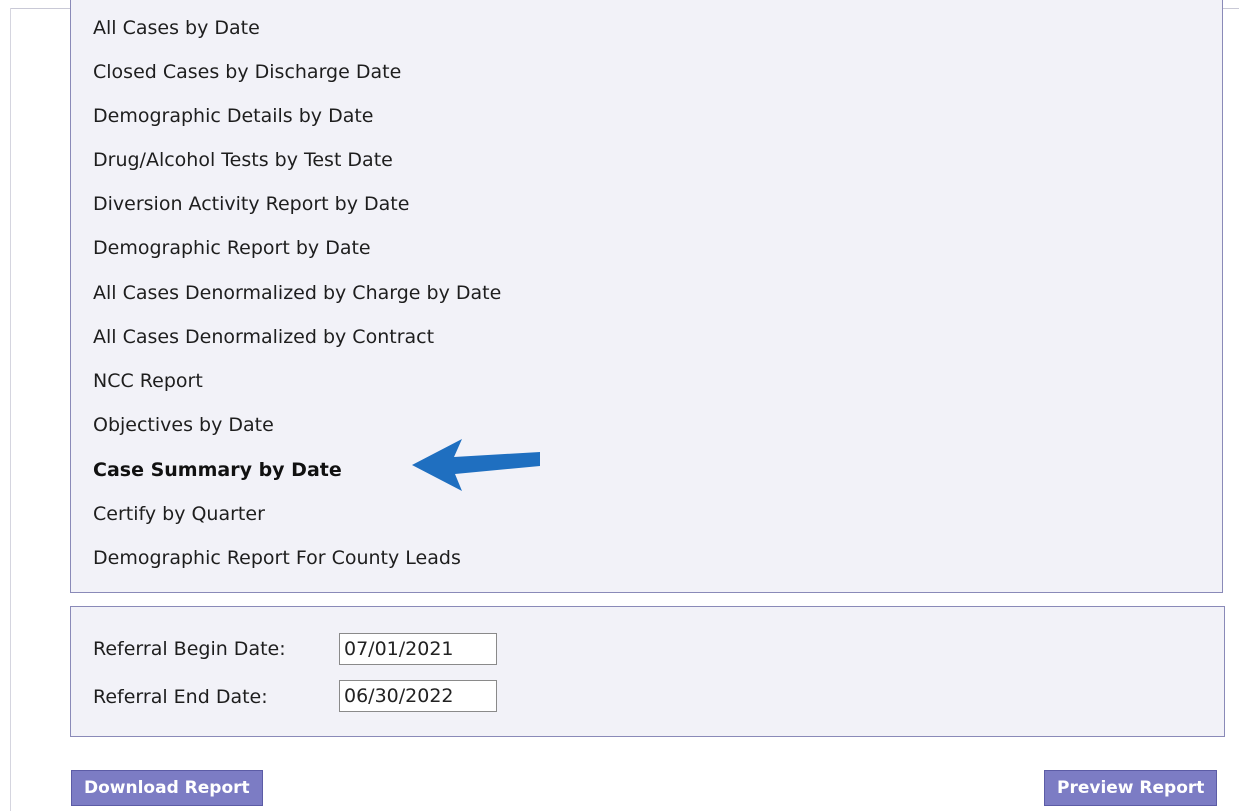  What do you see at coordinates (183, 425) in the screenshot?
I see `report-item-objectives: Objectives by Date` at bounding box center [183, 425].